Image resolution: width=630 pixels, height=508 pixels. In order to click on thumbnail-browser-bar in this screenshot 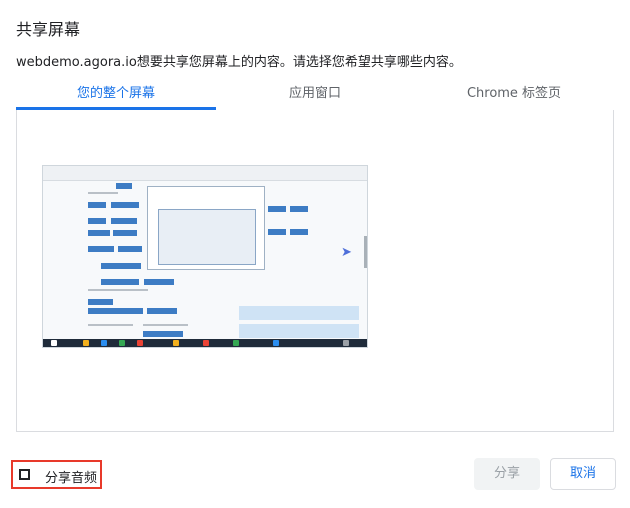, I will do `click(205, 173)`.